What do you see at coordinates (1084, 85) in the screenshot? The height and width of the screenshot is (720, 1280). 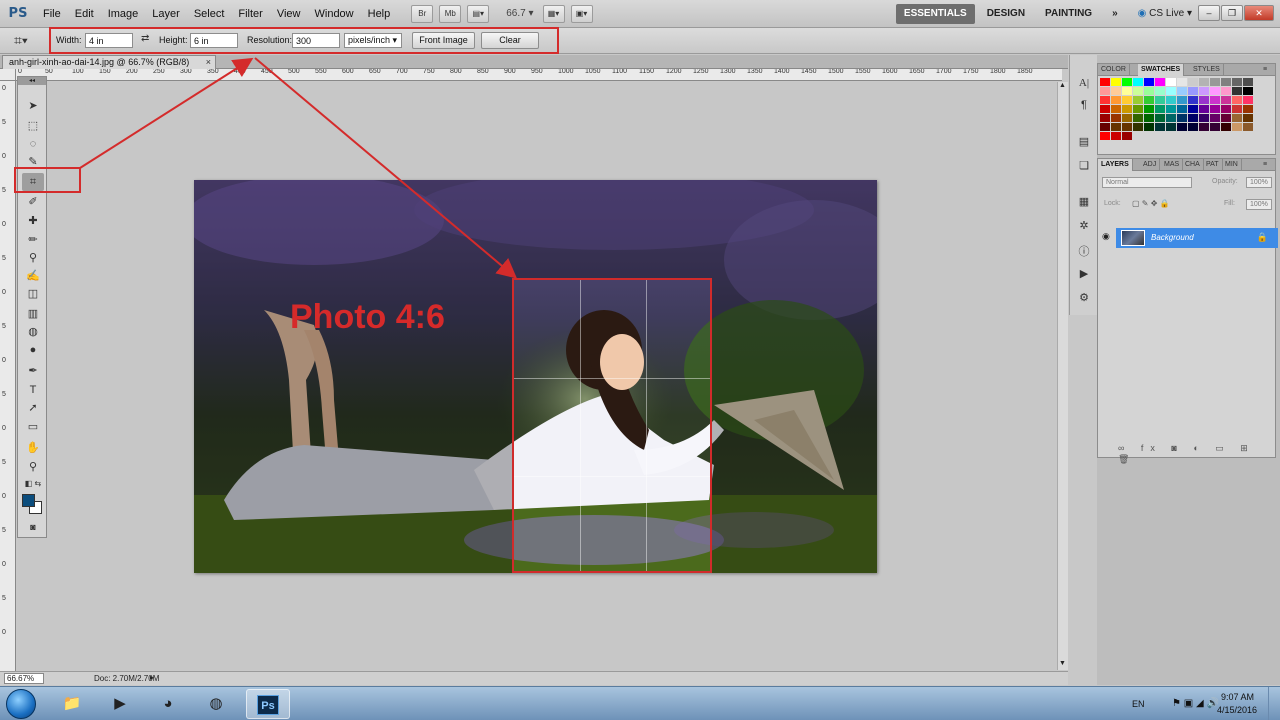 I see `character-panel-icon: A|` at bounding box center [1084, 85].